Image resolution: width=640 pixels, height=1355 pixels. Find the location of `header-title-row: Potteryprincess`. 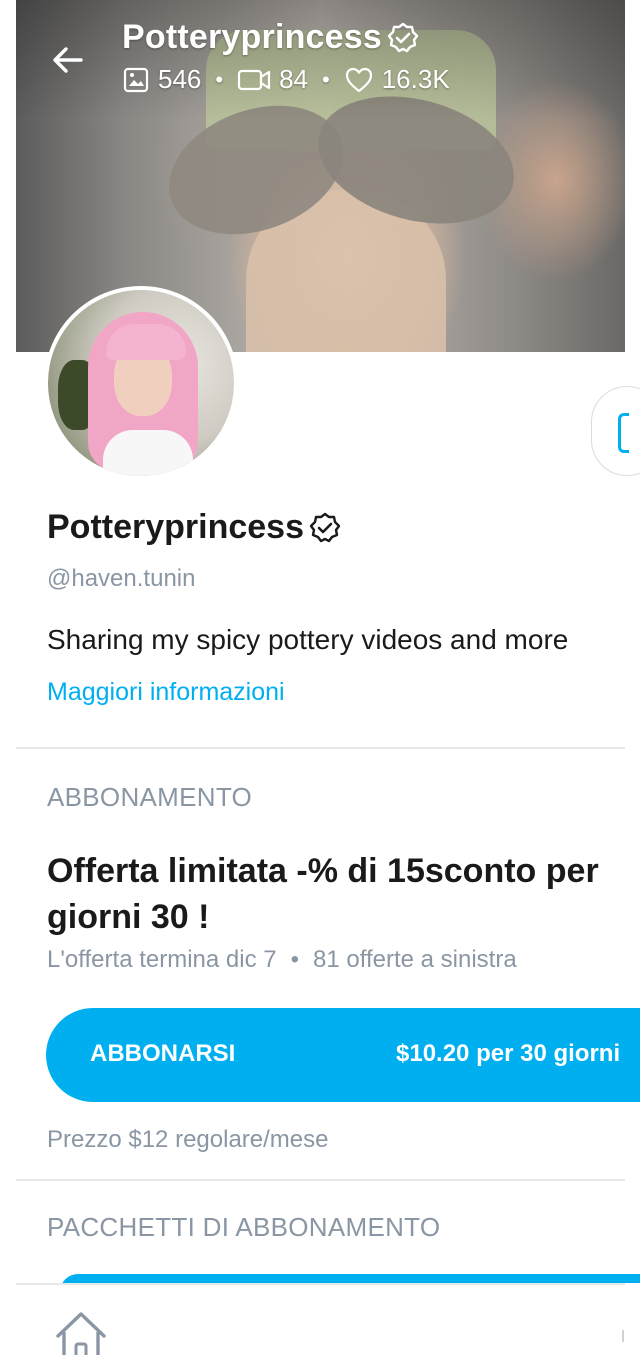

header-title-row: Potteryprincess is located at coordinates (271, 37).